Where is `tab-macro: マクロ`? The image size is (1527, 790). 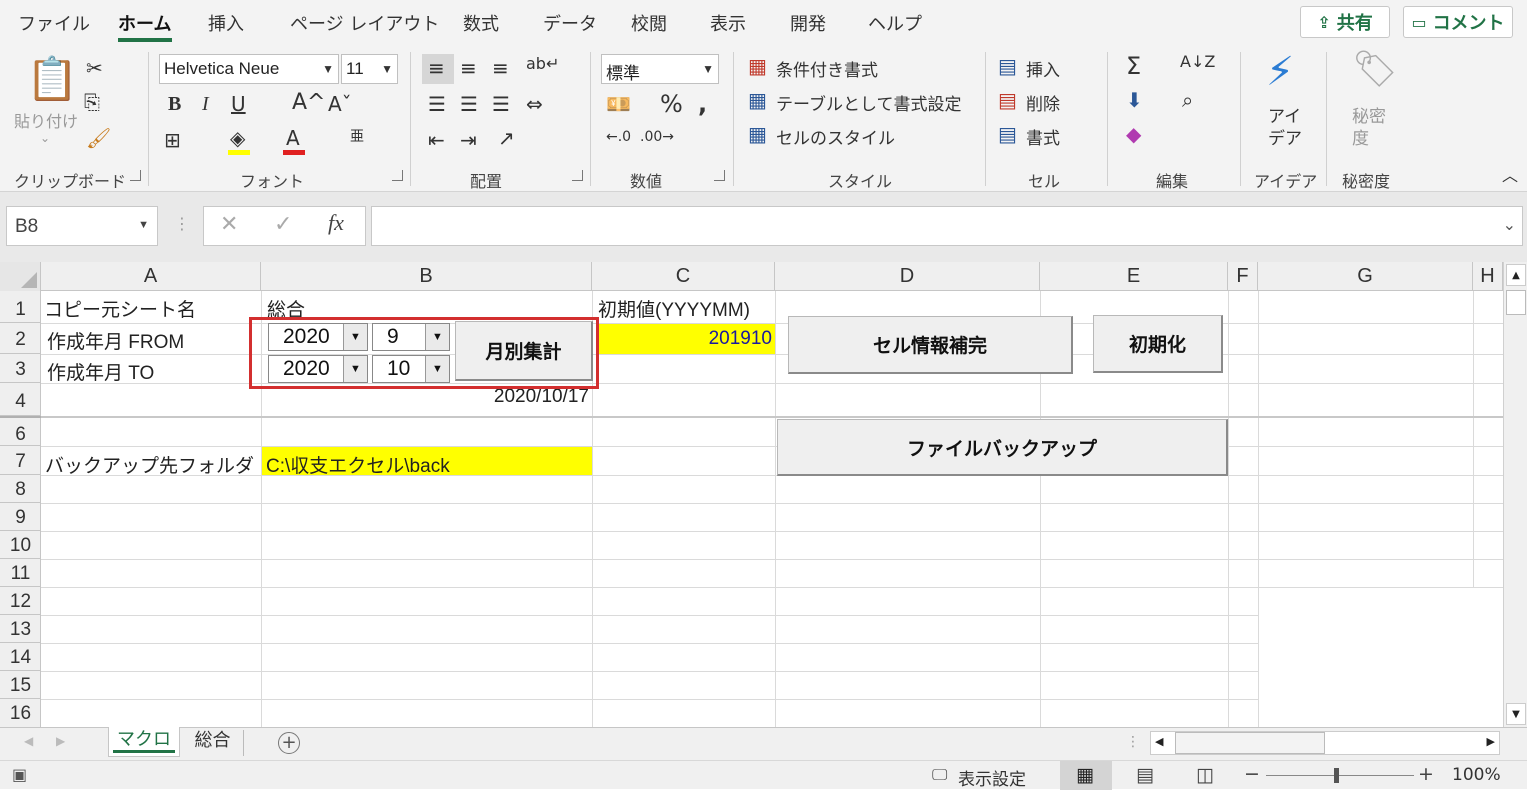 tab-macro: マクロ is located at coordinates (144, 742).